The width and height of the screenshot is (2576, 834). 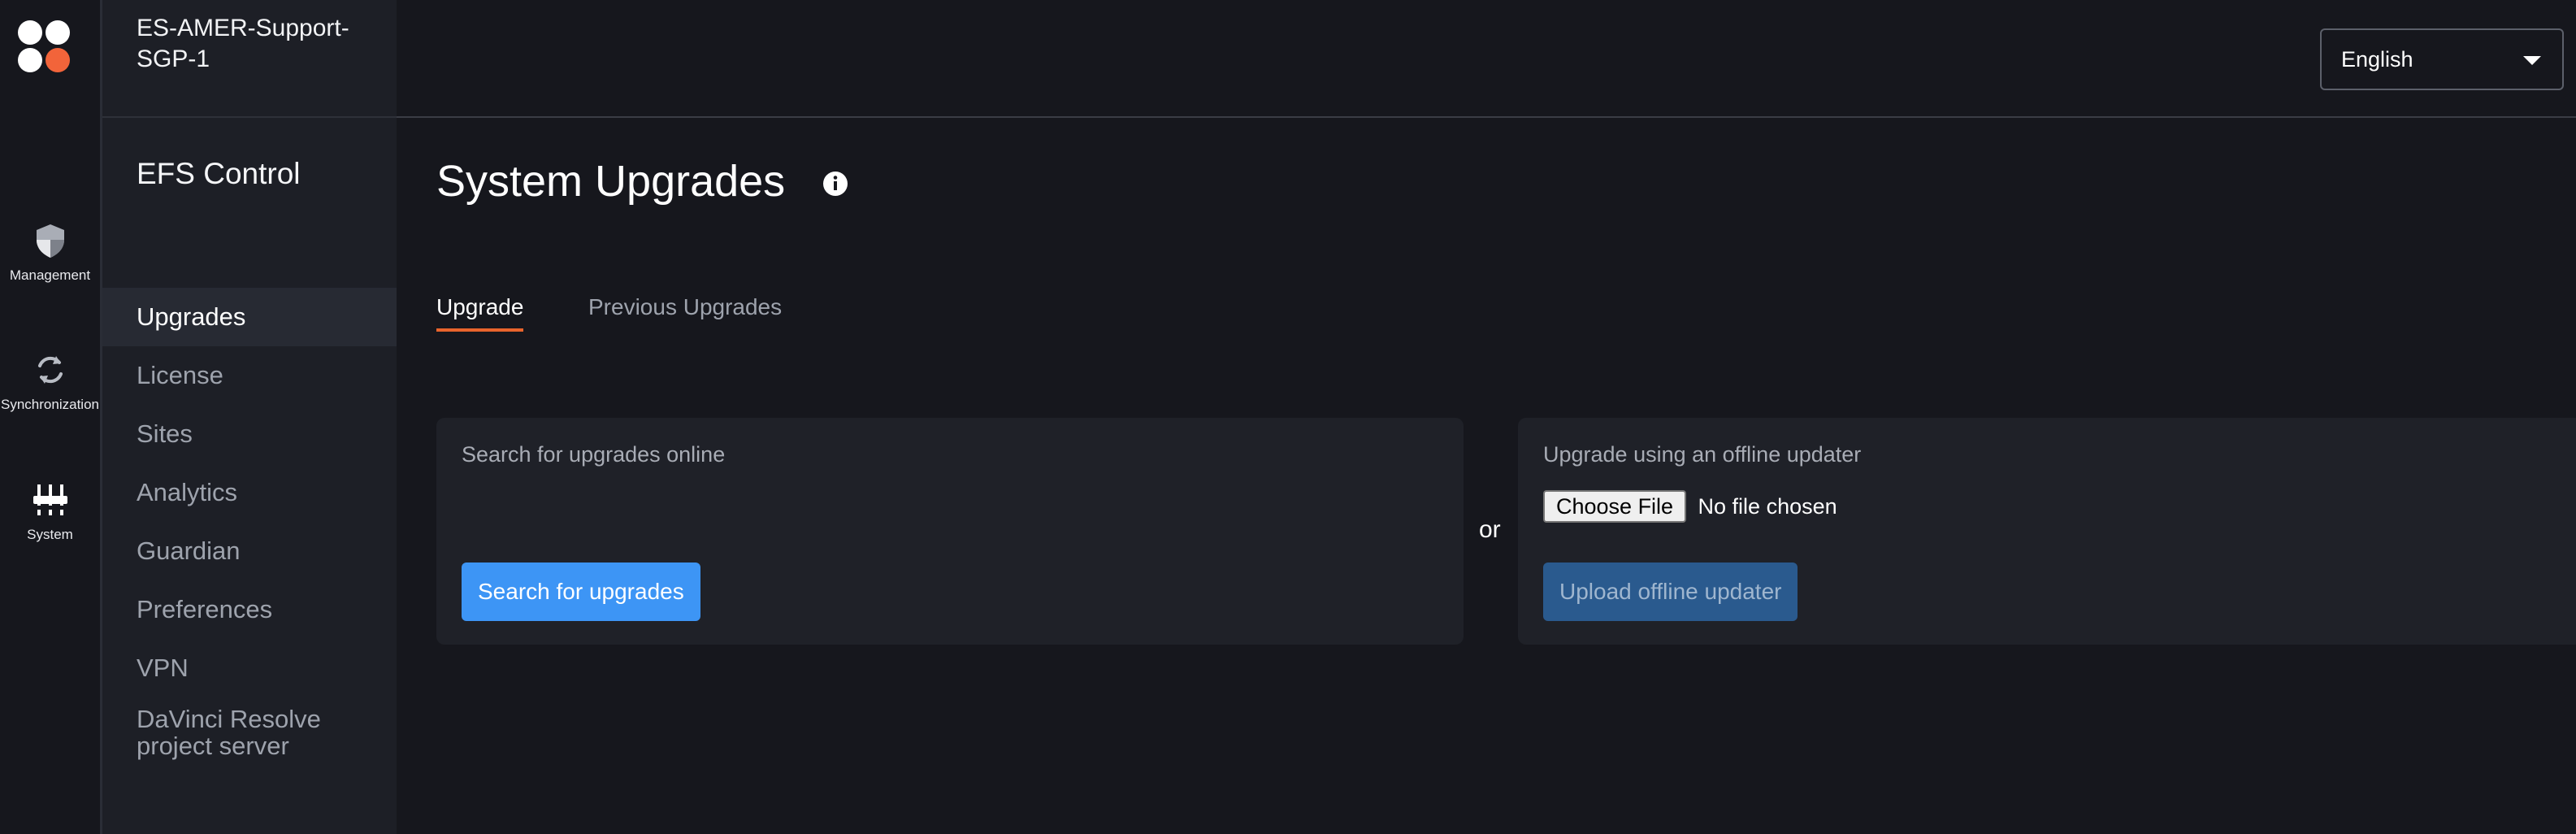 What do you see at coordinates (1490, 529) in the screenshot?
I see `or-separator: or` at bounding box center [1490, 529].